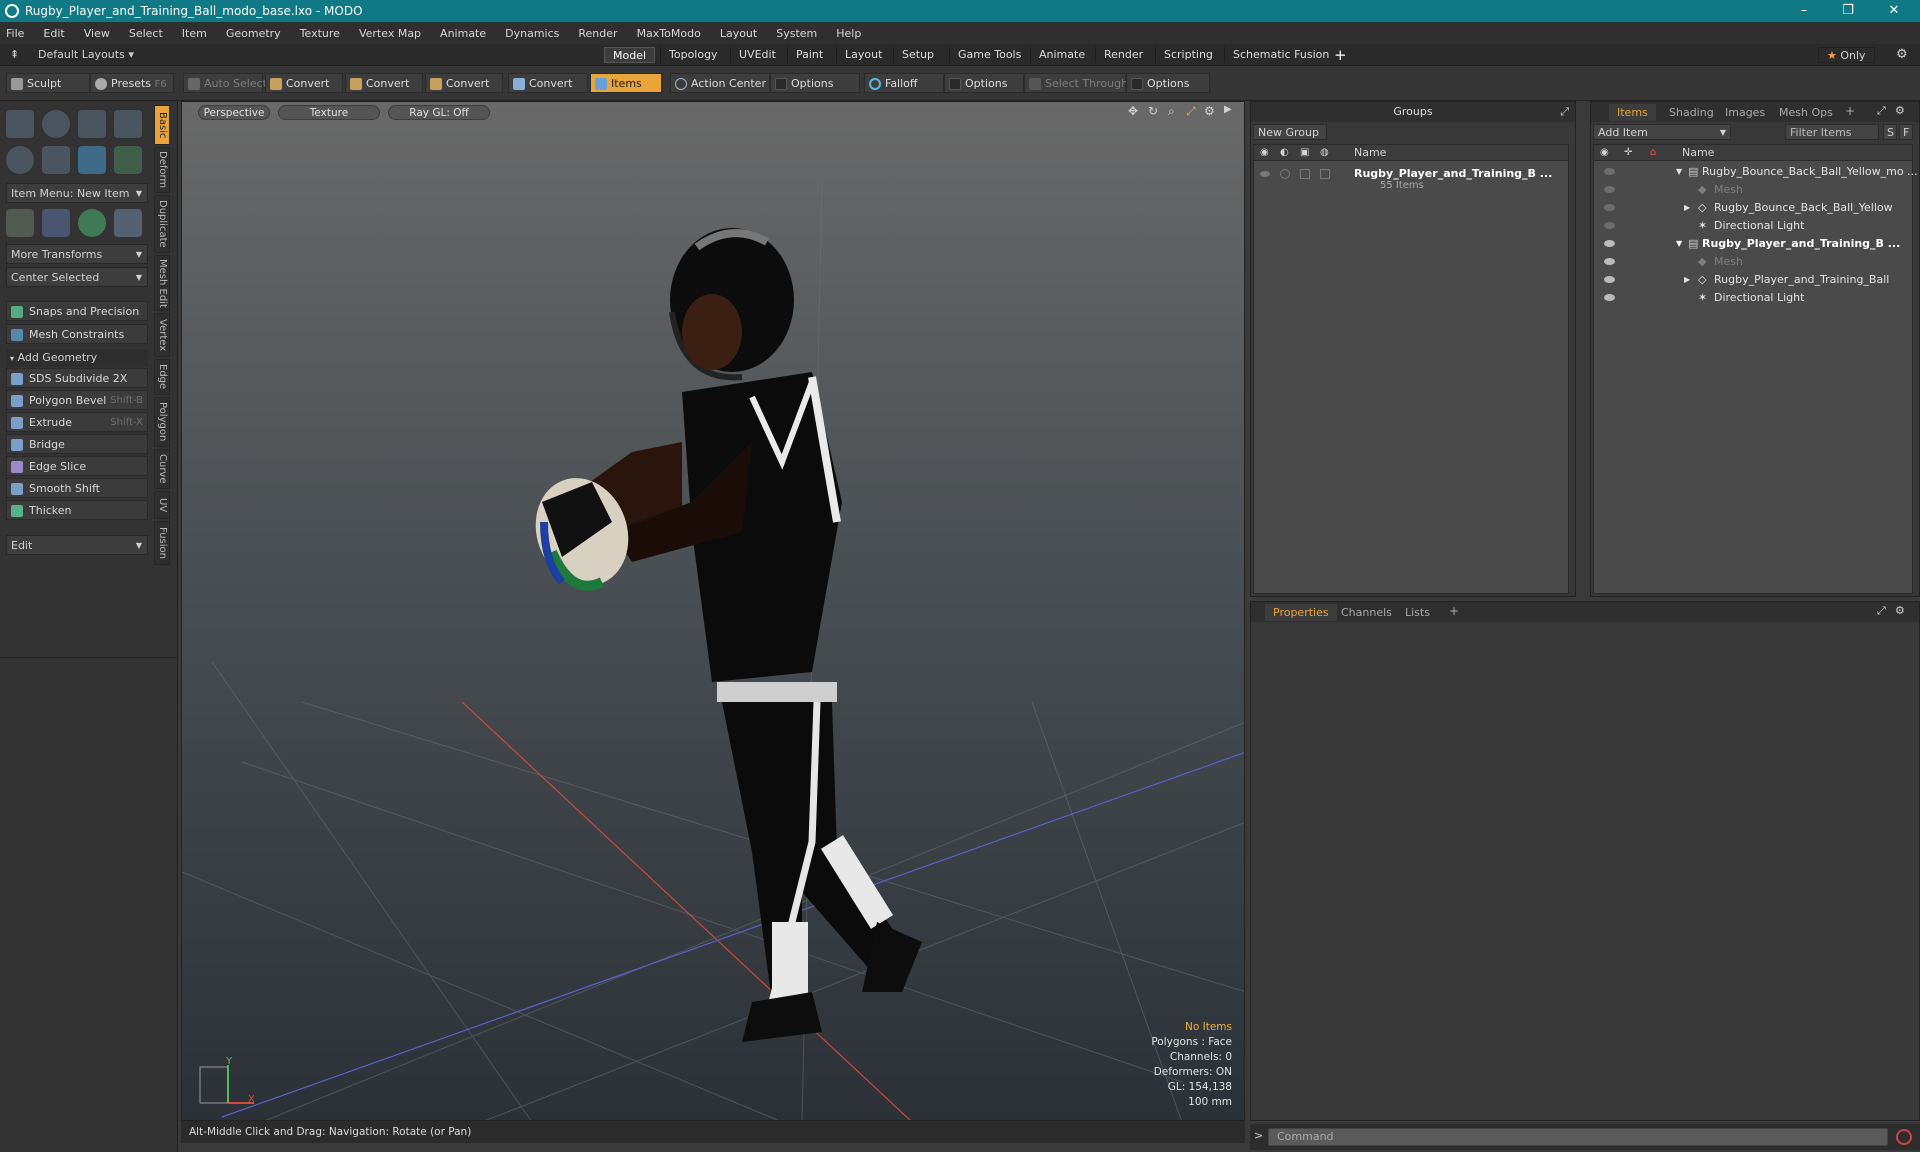 This screenshot has width=1920, height=1152. I want to click on action-center-button: Action Center, so click(720, 83).